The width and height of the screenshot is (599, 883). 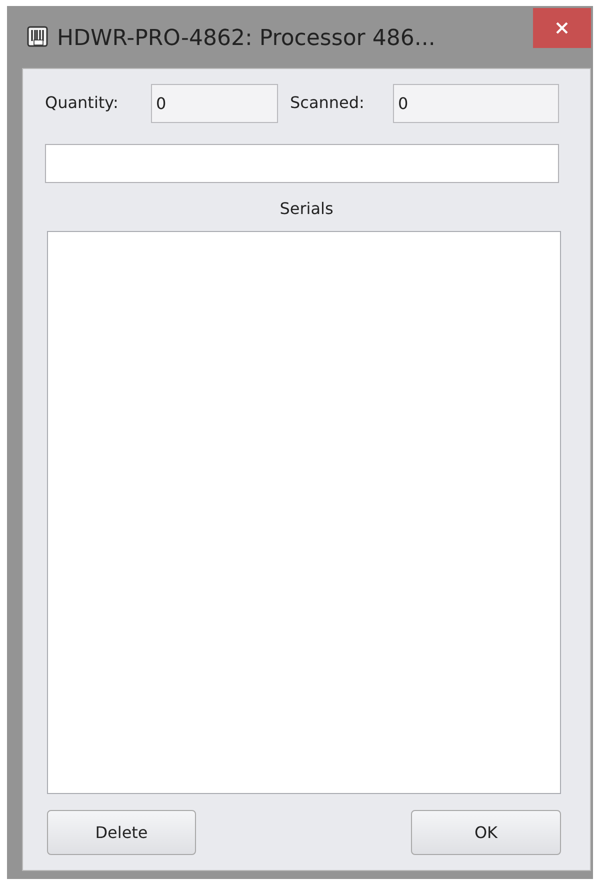 I want to click on ok-button: OK, so click(x=486, y=832).